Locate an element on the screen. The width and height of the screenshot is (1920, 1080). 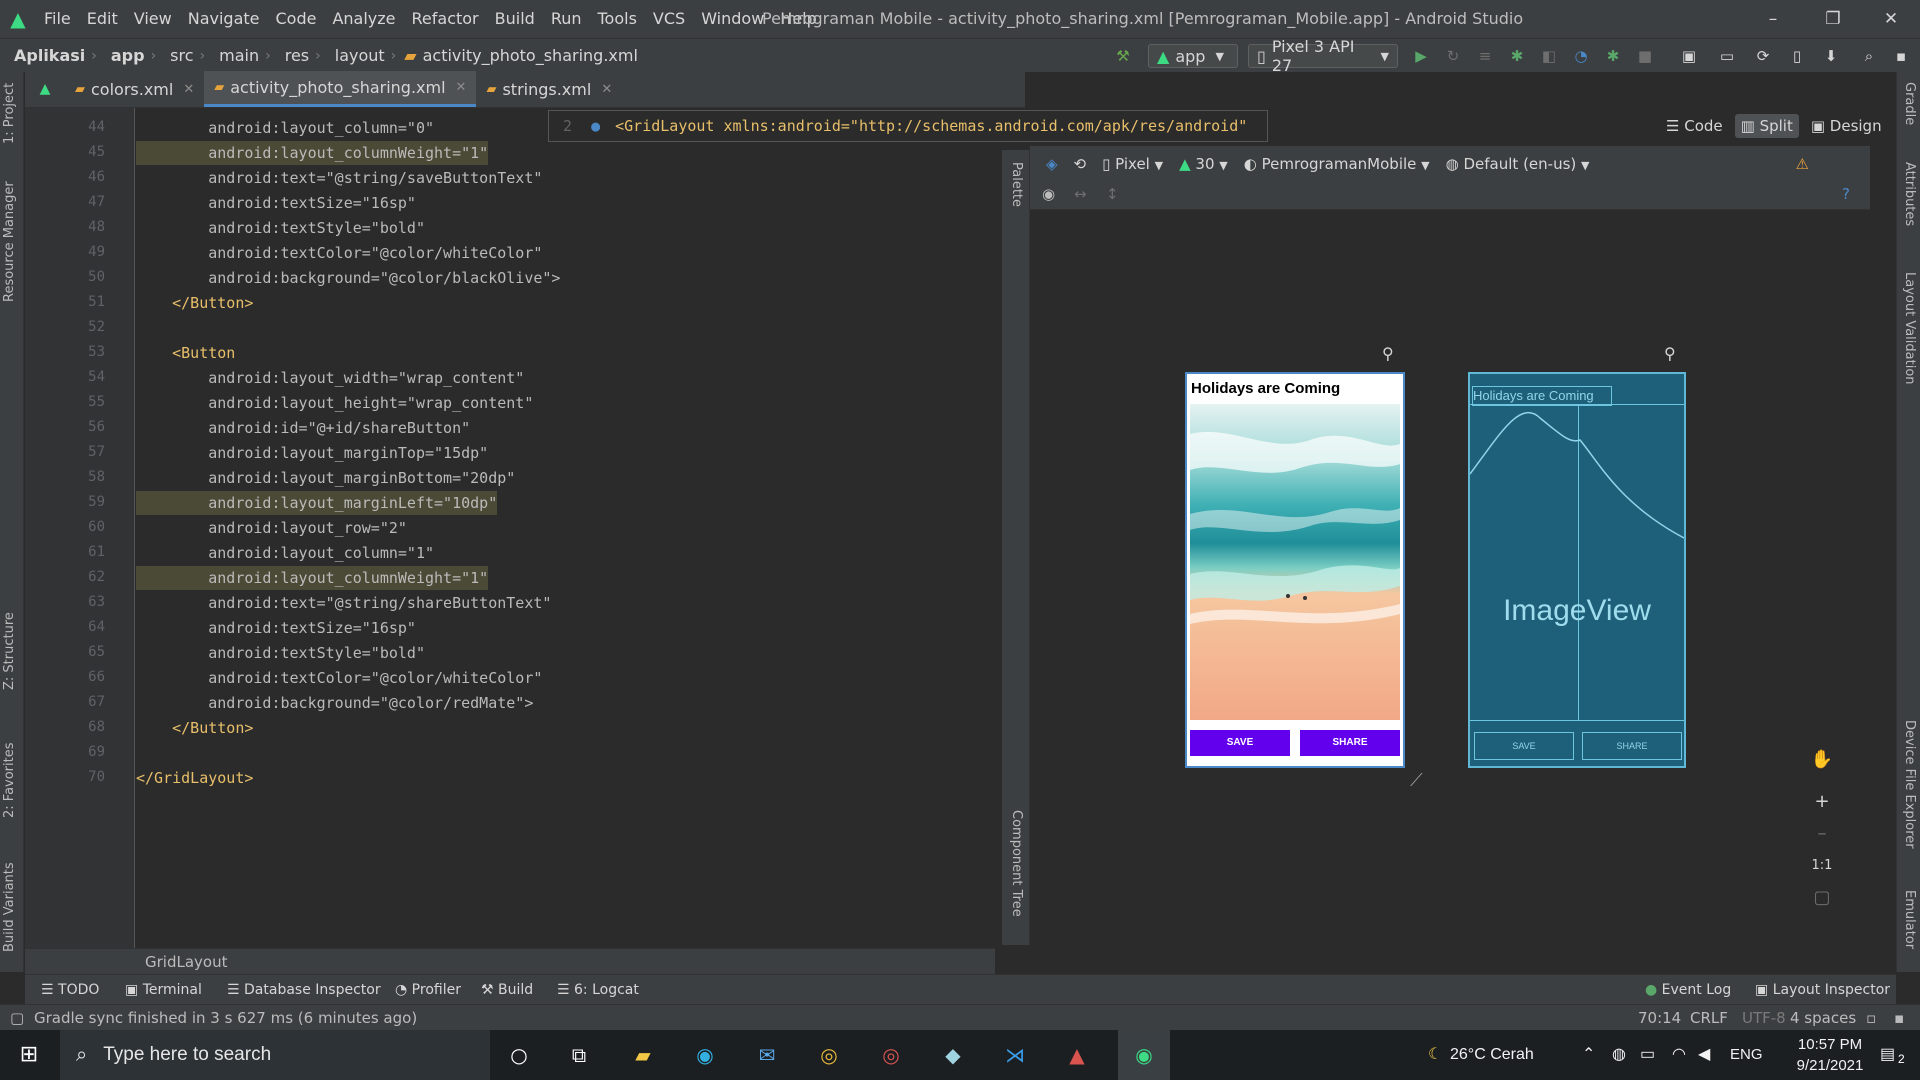
code-line: android:layout_marginTop="15dp" is located at coordinates (312, 453).